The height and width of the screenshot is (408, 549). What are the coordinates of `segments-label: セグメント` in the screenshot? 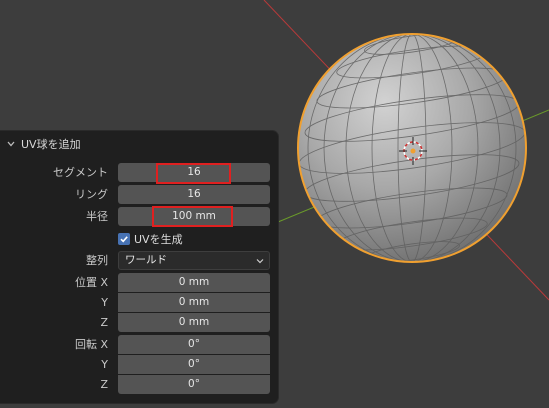 It's located at (80, 172).